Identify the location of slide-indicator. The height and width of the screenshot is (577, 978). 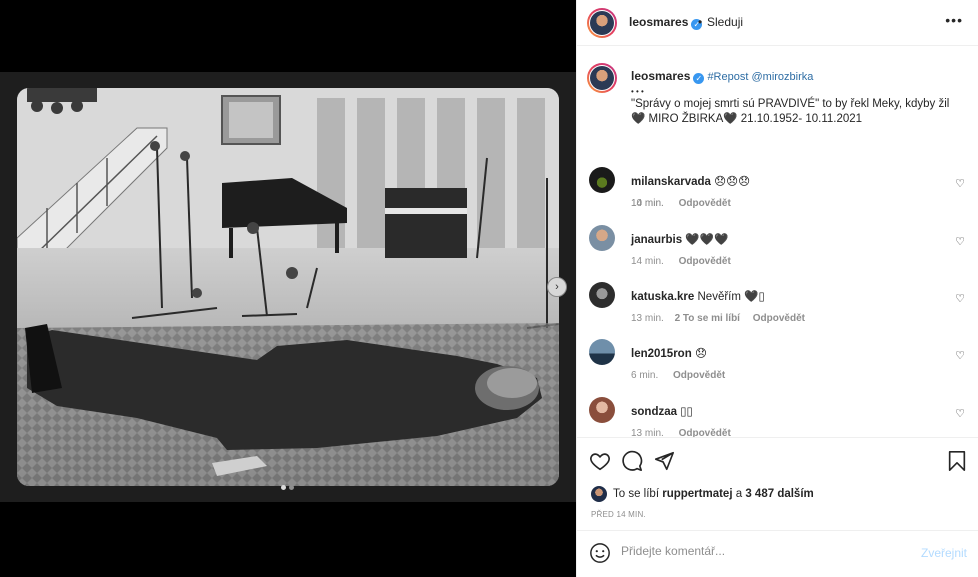
(287, 487).